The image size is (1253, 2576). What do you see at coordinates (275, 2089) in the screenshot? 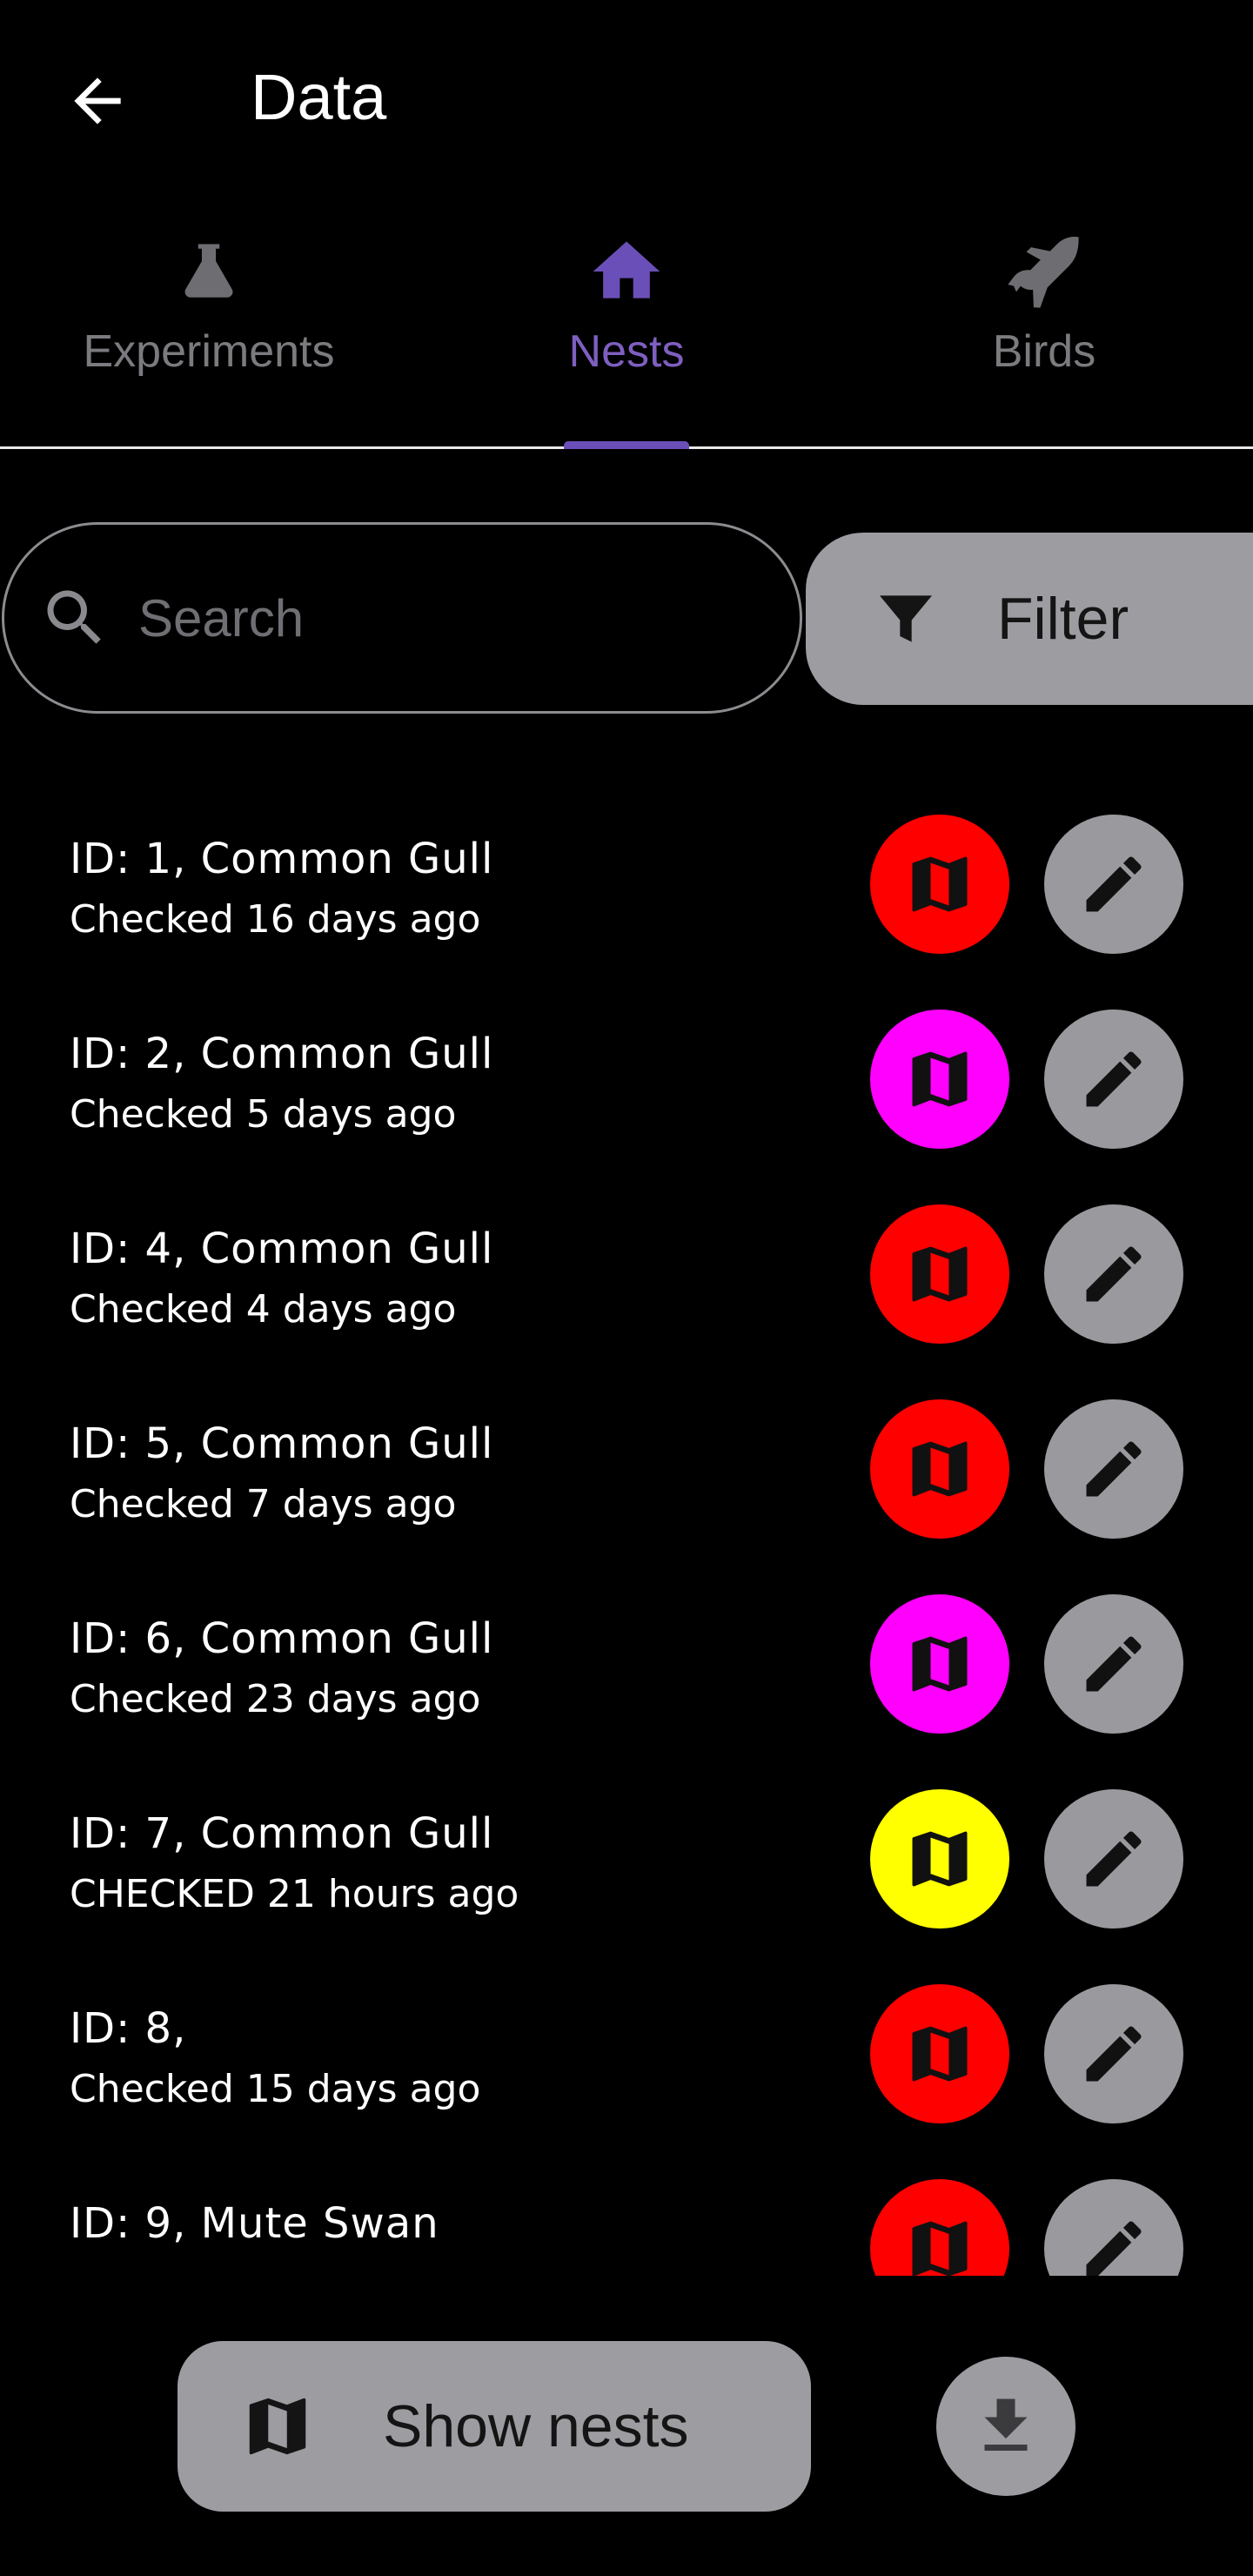
I see `nest-checked-time: Checked 15 days ago` at bounding box center [275, 2089].